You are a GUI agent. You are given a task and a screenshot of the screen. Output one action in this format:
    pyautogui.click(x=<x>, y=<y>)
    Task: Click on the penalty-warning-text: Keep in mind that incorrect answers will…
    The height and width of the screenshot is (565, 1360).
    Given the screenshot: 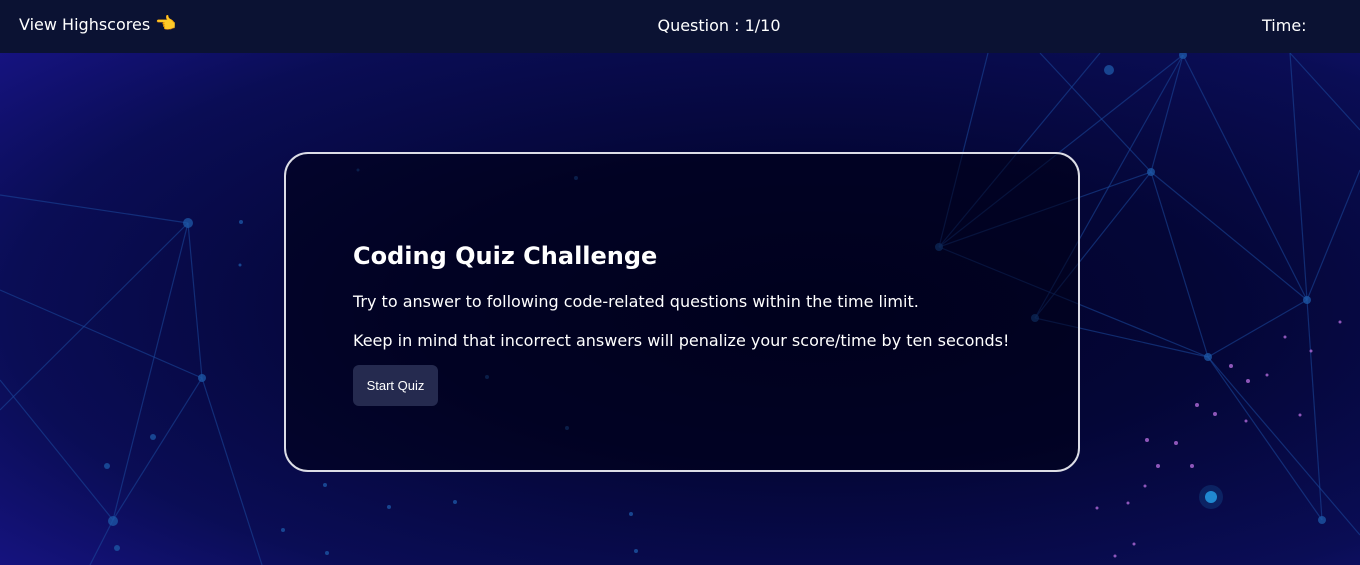 What is the action you would take?
    pyautogui.click(x=681, y=340)
    